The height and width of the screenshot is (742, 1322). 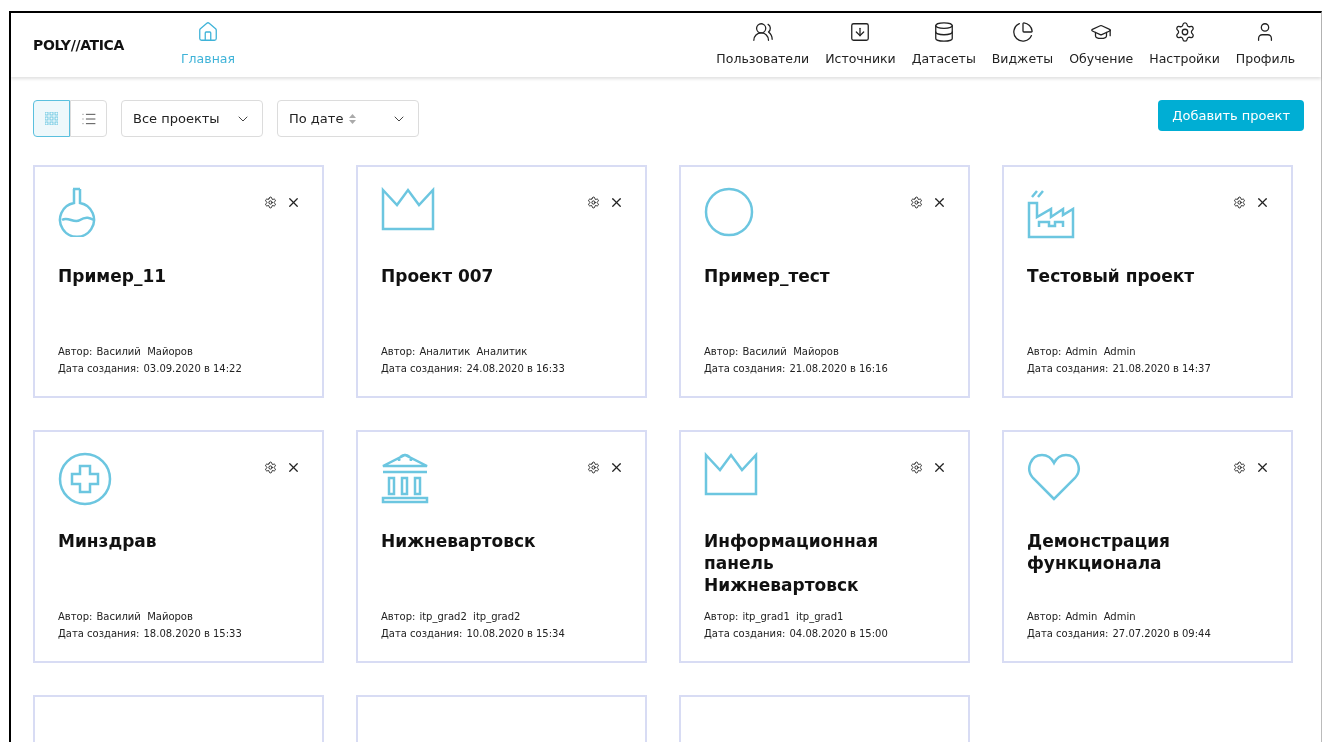 What do you see at coordinates (1161, 369) in the screenshot?
I see `creation-date: 21.08.2020 в 14:37` at bounding box center [1161, 369].